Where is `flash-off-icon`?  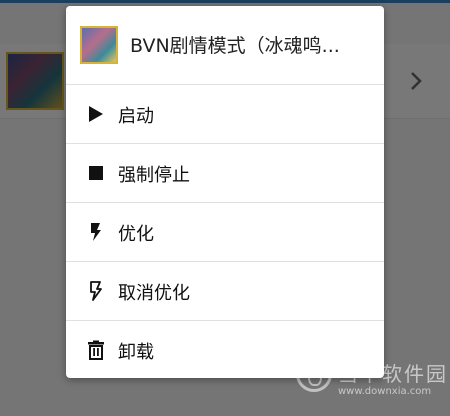
flash-off-icon is located at coordinates (96, 291).